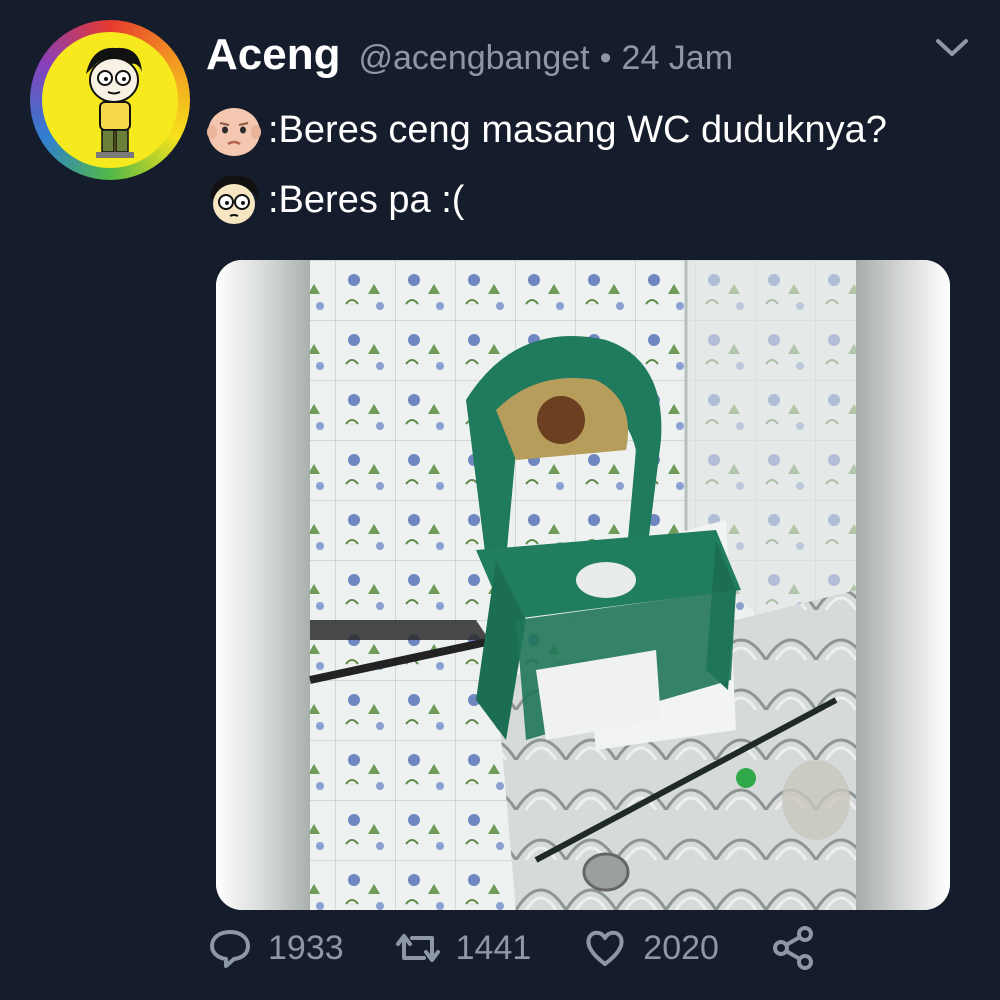  I want to click on tweet-text-line-1: :Beres ceng masang WC duduknya?, so click(577, 129).